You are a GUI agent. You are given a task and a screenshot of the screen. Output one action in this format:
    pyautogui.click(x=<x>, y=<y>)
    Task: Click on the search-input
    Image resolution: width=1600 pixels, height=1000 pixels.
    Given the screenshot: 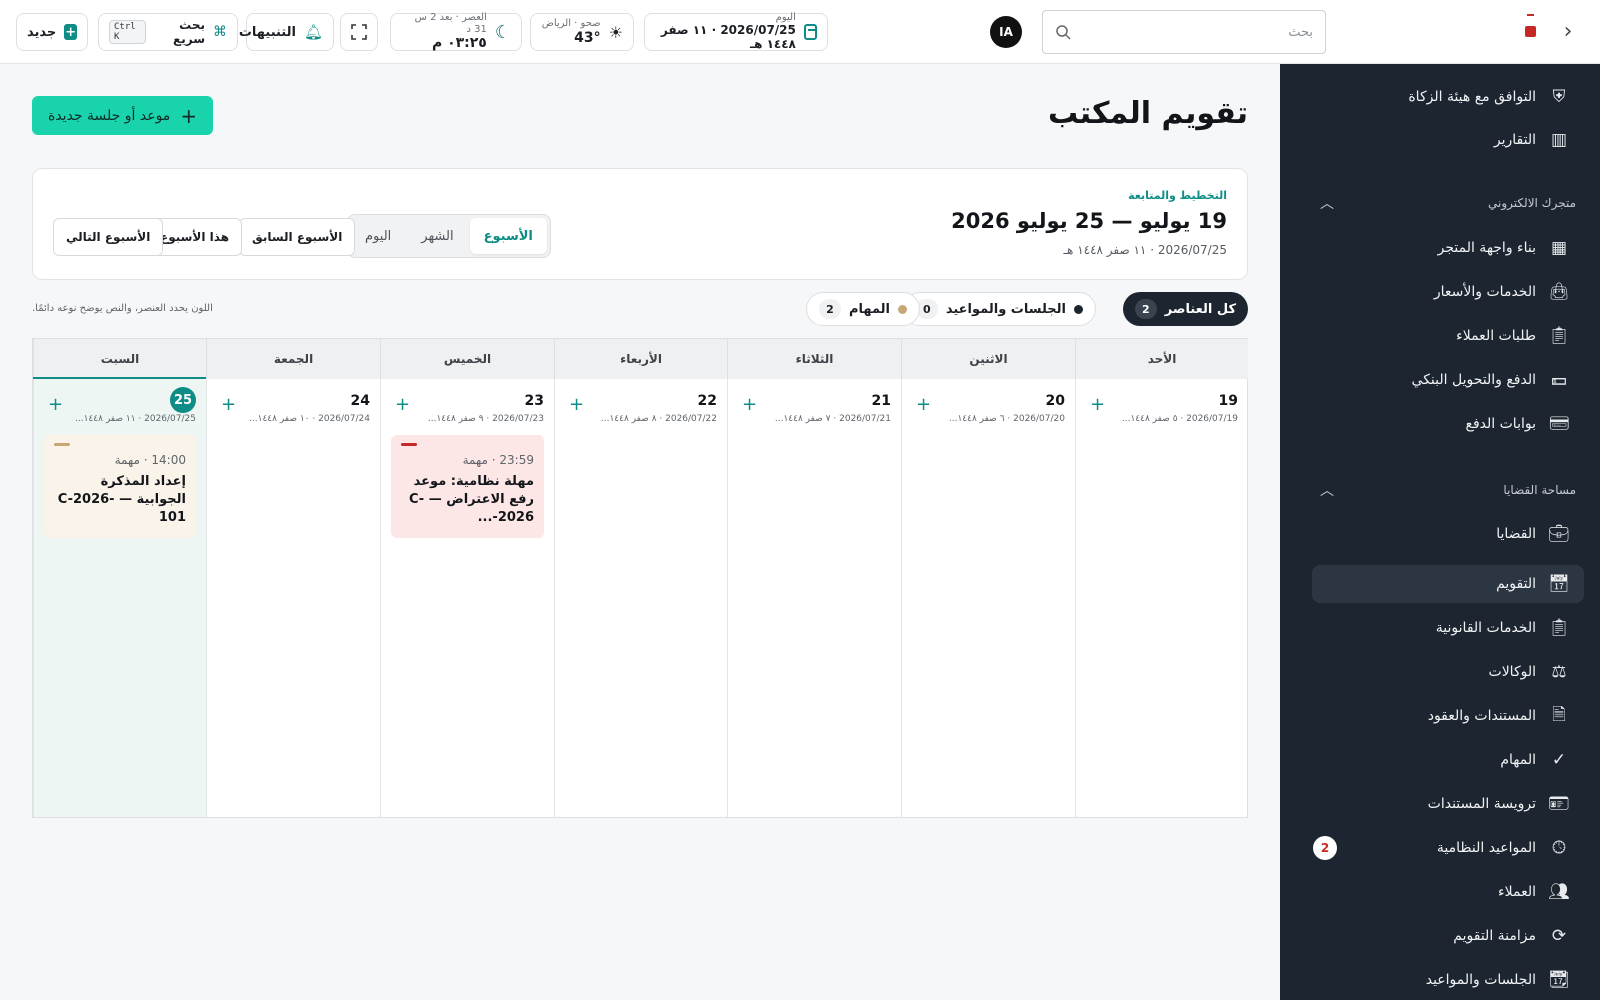 What is the action you would take?
    pyautogui.click(x=1192, y=32)
    